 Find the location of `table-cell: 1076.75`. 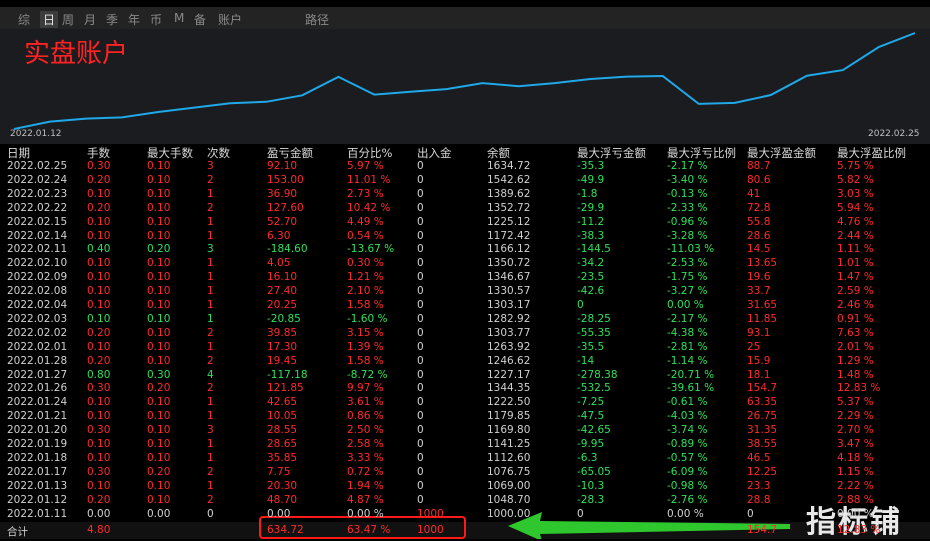

table-cell: 1076.75 is located at coordinates (509, 471).